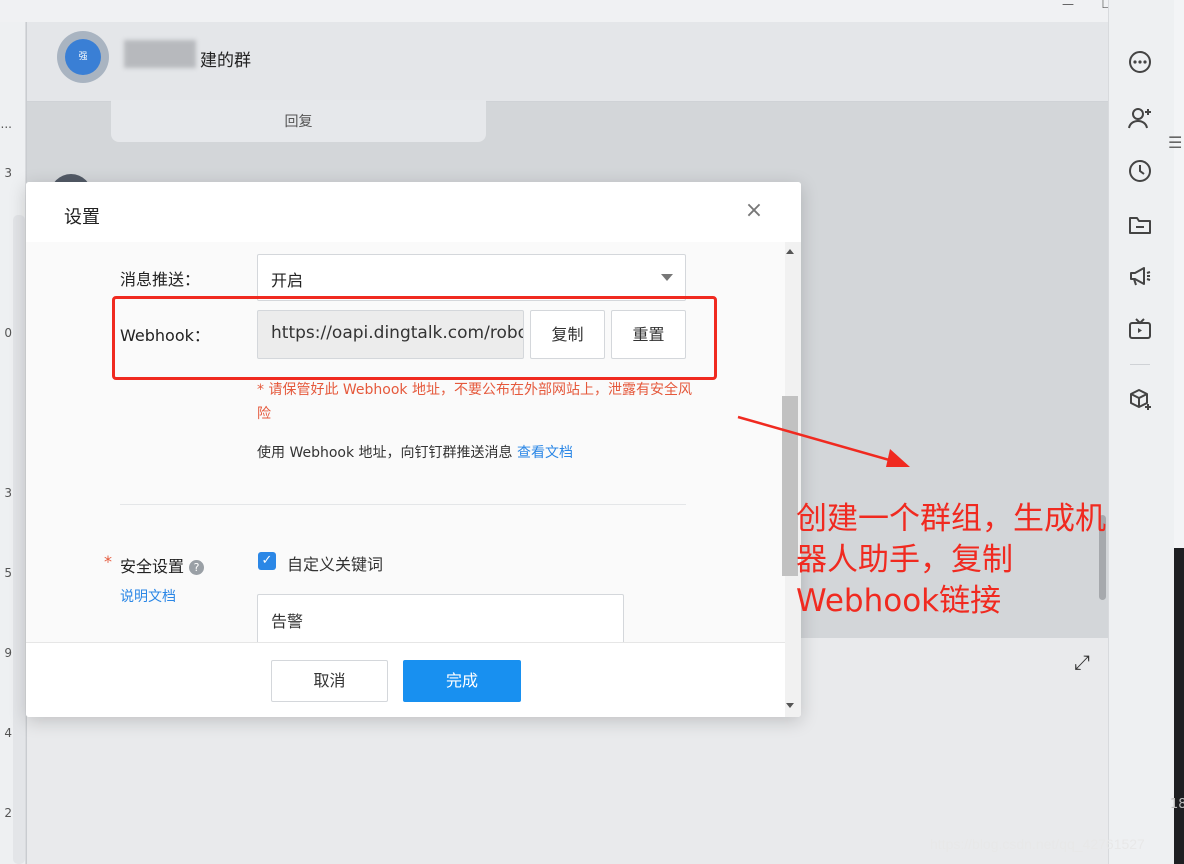 Image resolution: width=1184 pixels, height=864 pixels. Describe the element at coordinates (8, 813) in the screenshot. I see `list-item-count: 2` at that location.